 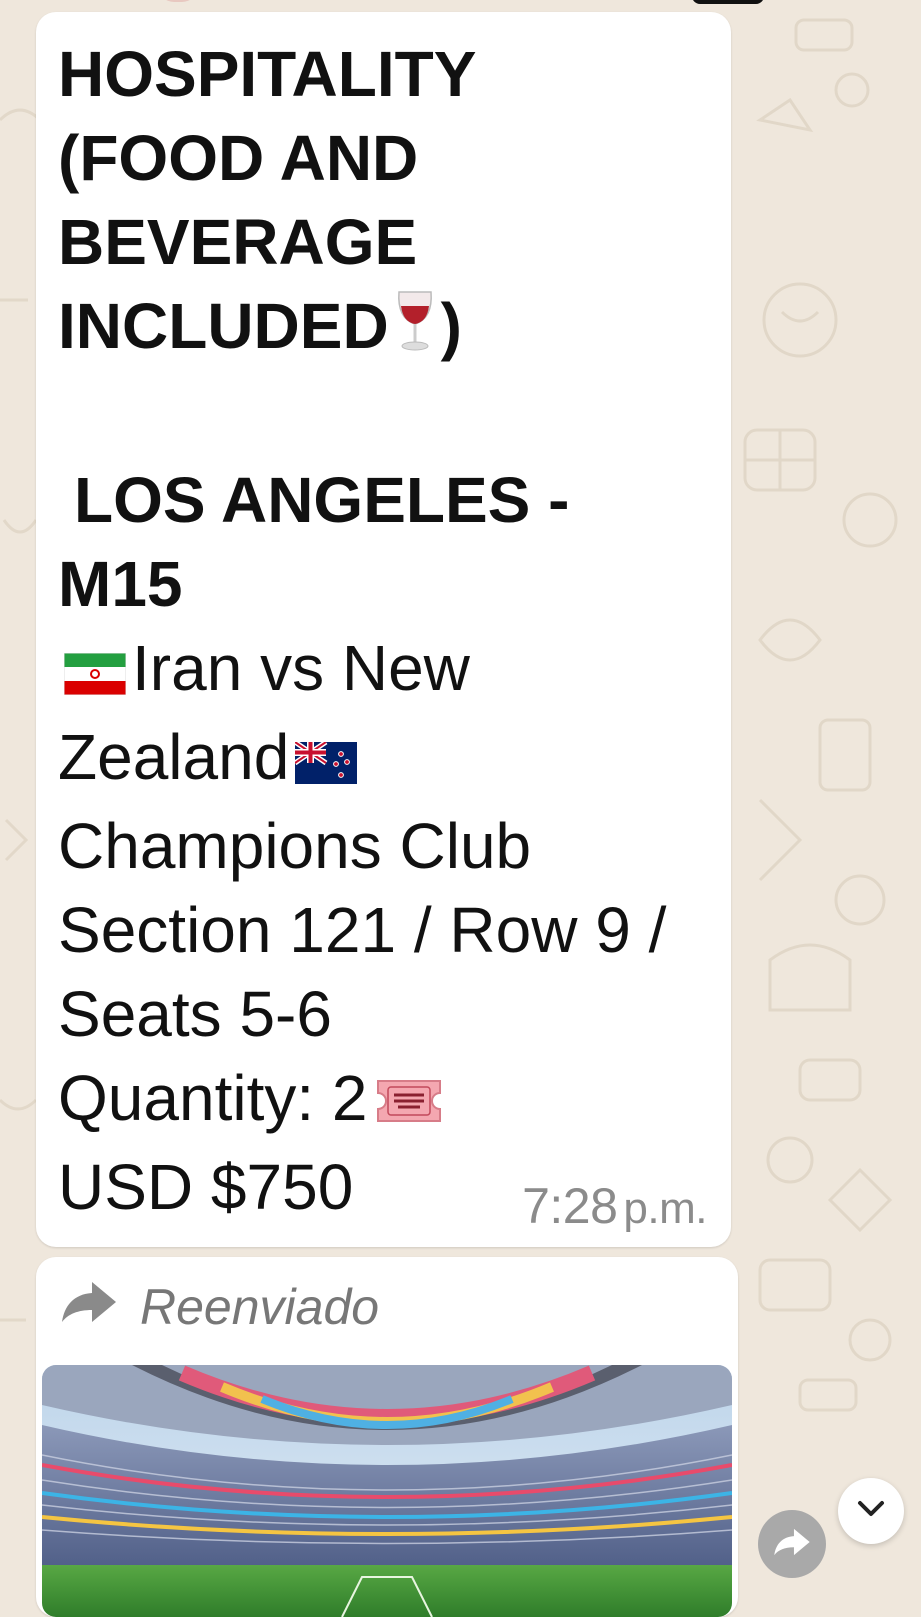 I want to click on heading-line: BEVERAGE, so click(x=238, y=242).